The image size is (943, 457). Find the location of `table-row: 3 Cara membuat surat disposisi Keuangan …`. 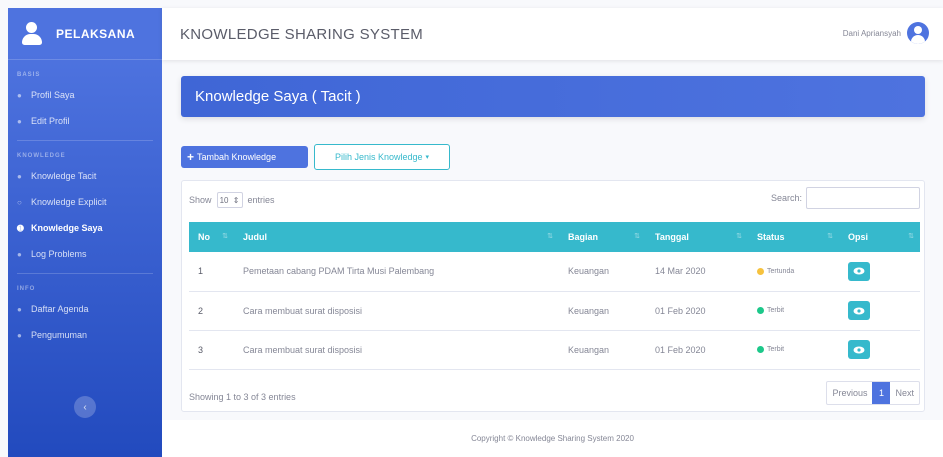

table-row: 3 Cara membuat surat disposisi Keuangan … is located at coordinates (554, 349).